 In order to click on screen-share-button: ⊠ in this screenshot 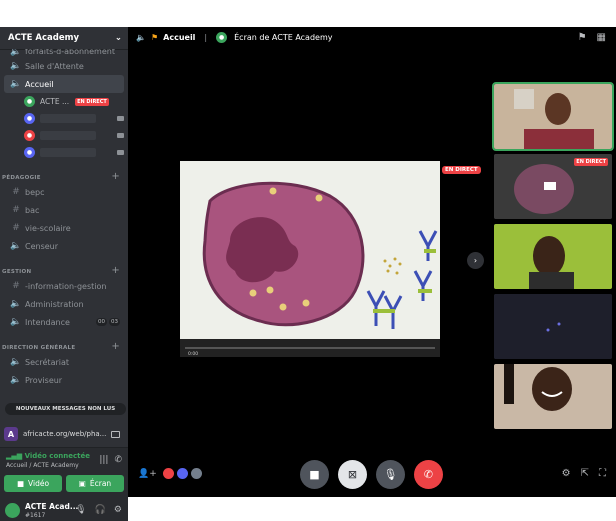, I will do `click(352, 474)`.